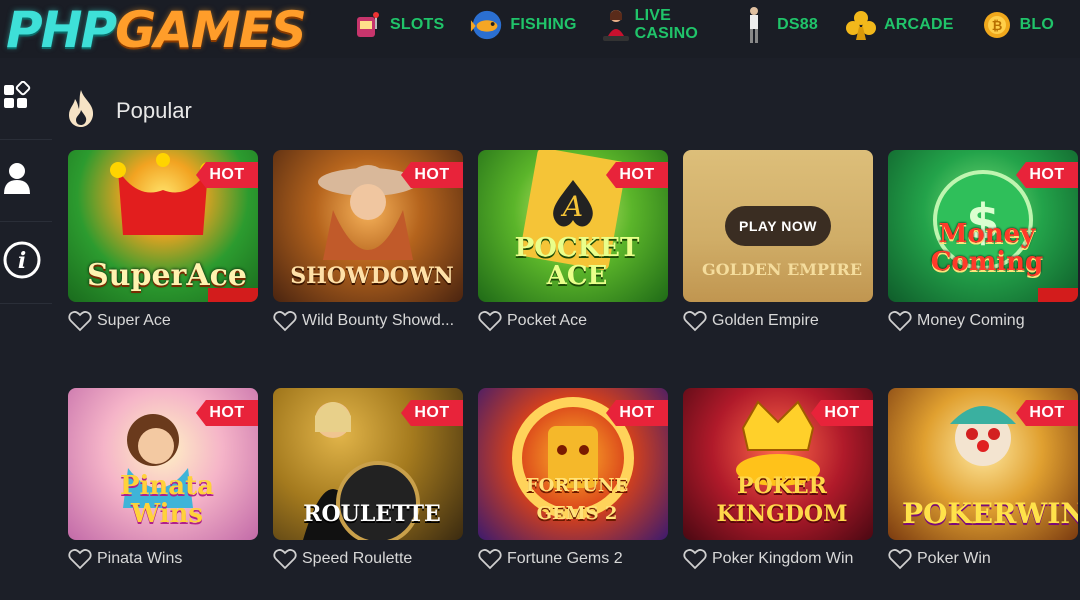 The image size is (1080, 600). I want to click on game-label-speed-roulette: Speed Roulette, so click(370, 559).